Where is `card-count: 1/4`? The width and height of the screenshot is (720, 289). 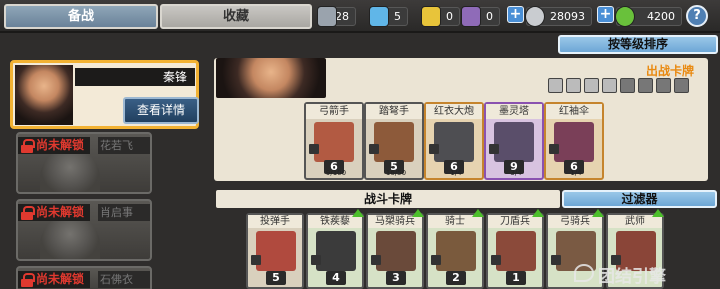
card-count: 1/4 is located at coordinates (576, 173).